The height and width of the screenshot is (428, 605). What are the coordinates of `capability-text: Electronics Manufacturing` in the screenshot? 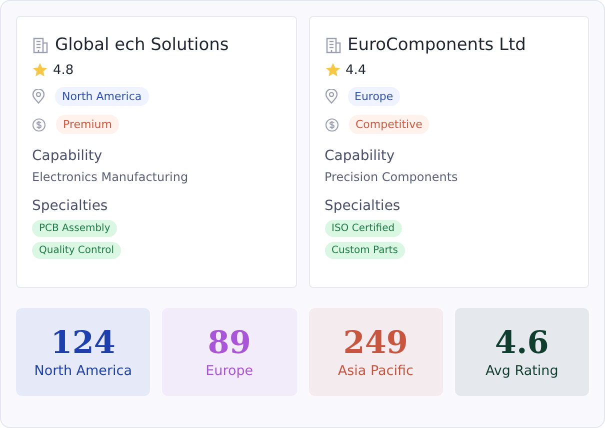 It's located at (111, 177).